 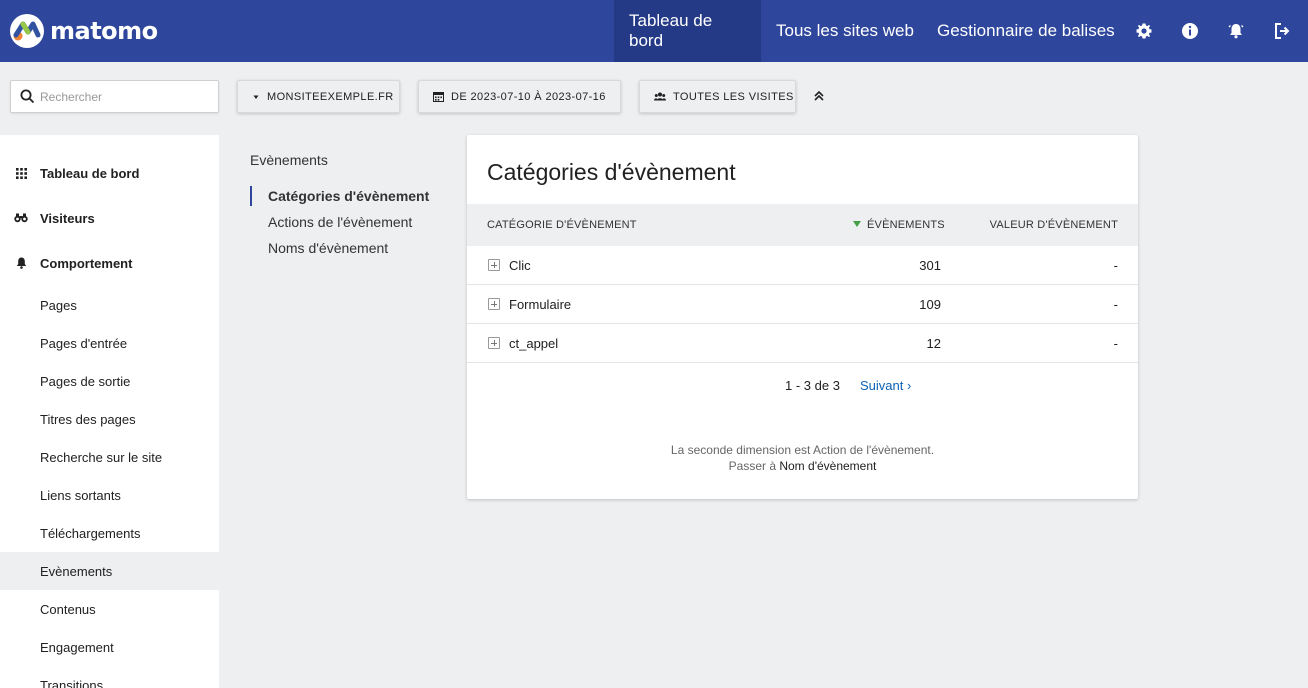 What do you see at coordinates (27, 31) in the screenshot?
I see `matomo-logo-icon` at bounding box center [27, 31].